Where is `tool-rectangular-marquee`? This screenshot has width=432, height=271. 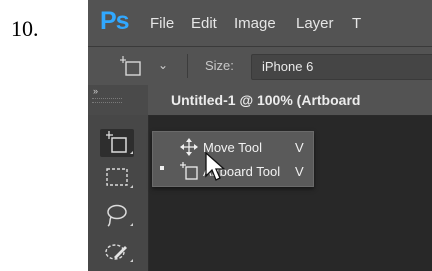 tool-rectangular-marquee is located at coordinates (117, 177).